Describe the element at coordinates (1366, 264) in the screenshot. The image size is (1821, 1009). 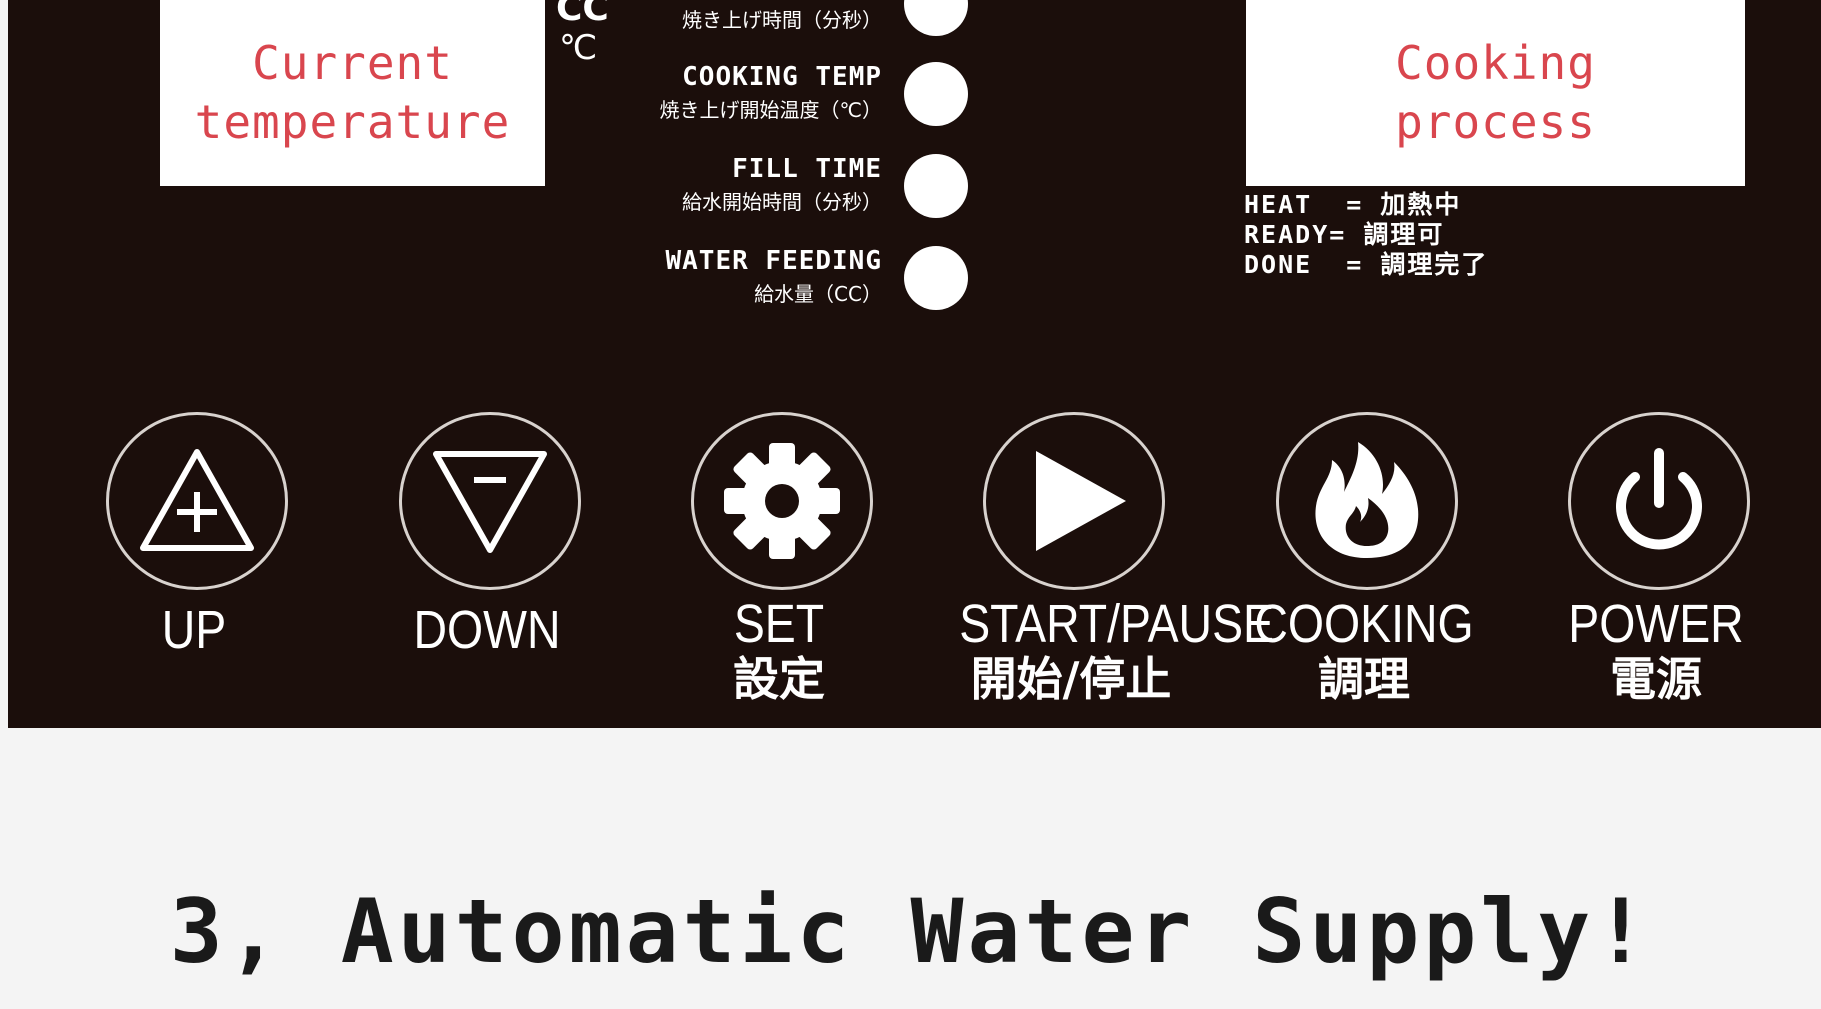
I see `legend-done: DONE = 調理完了` at that location.